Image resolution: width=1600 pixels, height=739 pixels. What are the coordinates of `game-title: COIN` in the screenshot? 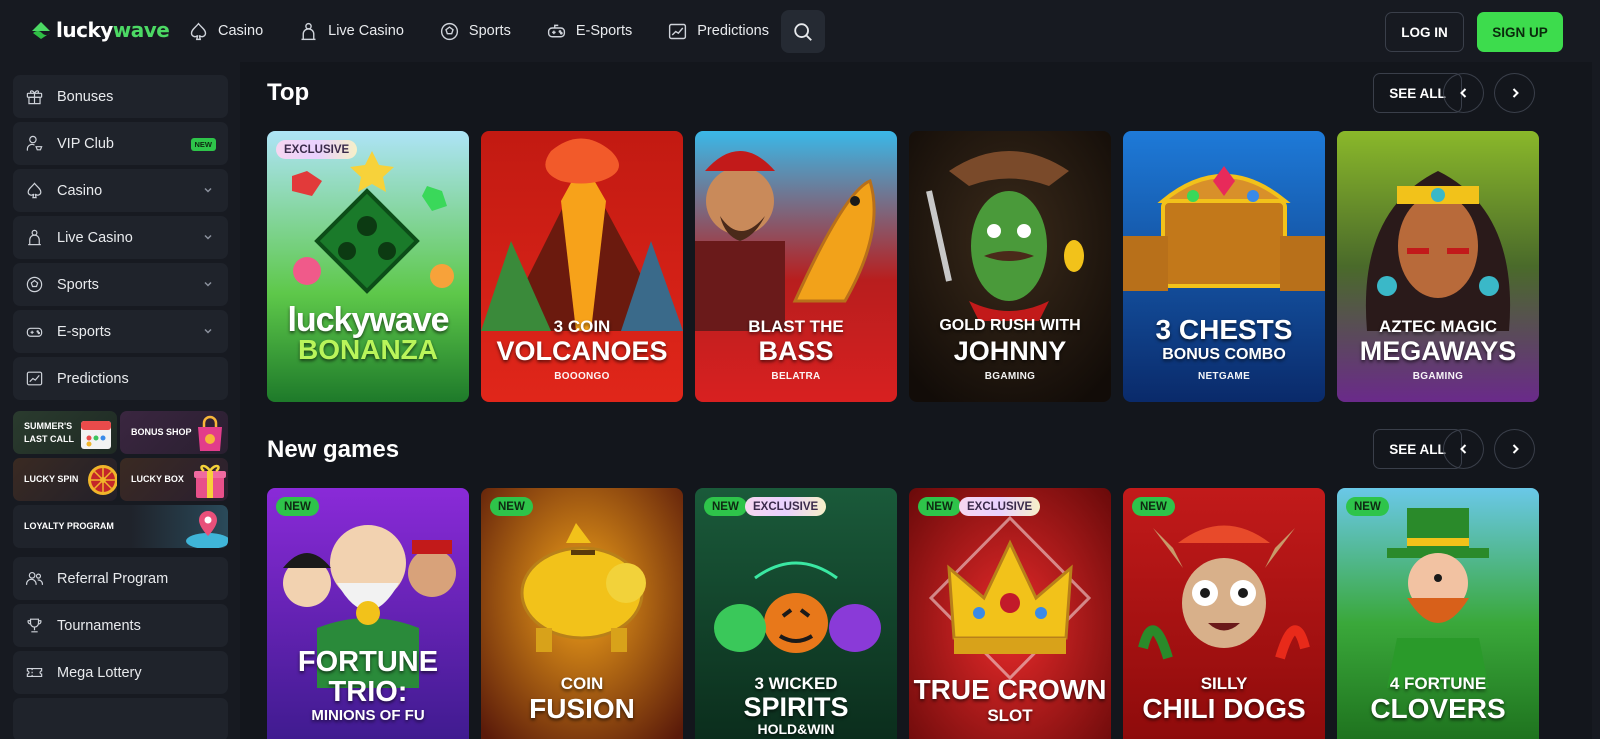 It's located at (582, 683).